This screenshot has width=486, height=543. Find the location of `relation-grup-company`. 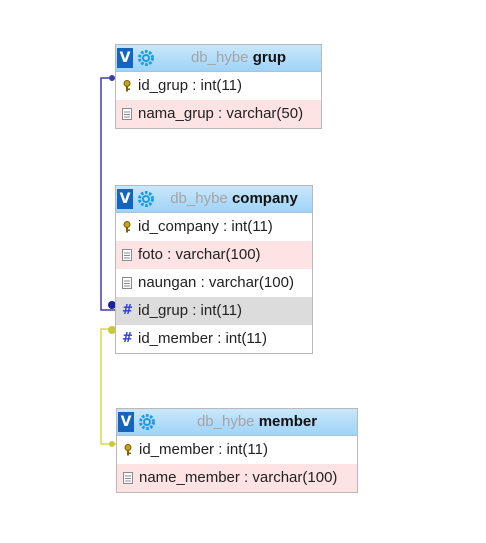

relation-grup-company is located at coordinates (108, 193).